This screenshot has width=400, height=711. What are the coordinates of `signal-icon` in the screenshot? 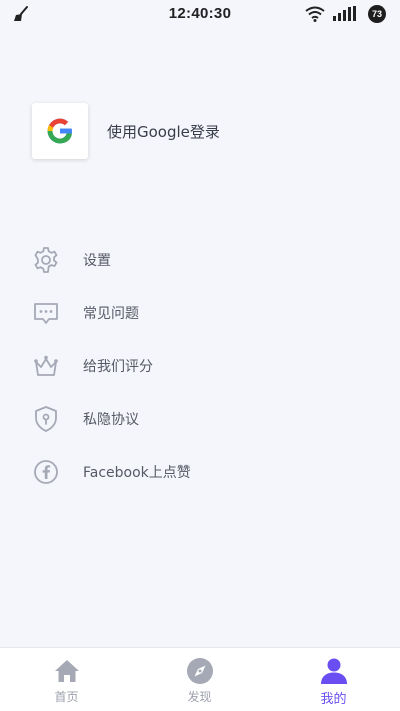 It's located at (344, 13).